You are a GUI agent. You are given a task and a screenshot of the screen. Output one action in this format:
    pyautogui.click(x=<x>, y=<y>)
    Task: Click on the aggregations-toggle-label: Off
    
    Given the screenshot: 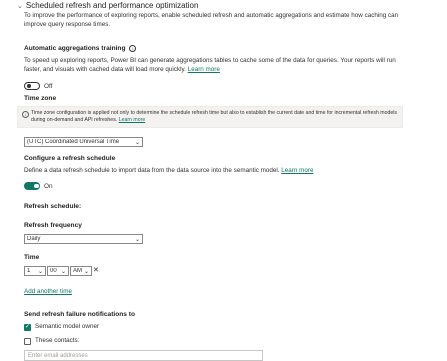 What is the action you would take?
    pyautogui.click(x=48, y=86)
    